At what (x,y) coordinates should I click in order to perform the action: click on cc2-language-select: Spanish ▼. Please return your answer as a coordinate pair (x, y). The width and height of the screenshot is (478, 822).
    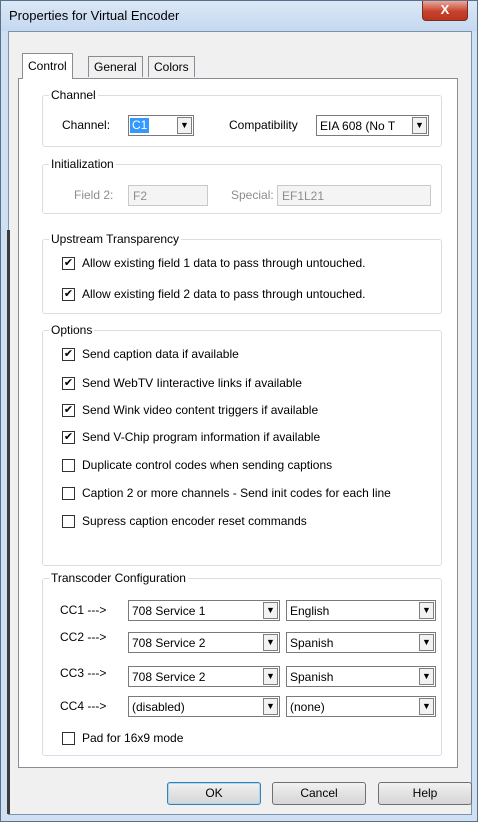
    Looking at the image, I should click on (361, 642).